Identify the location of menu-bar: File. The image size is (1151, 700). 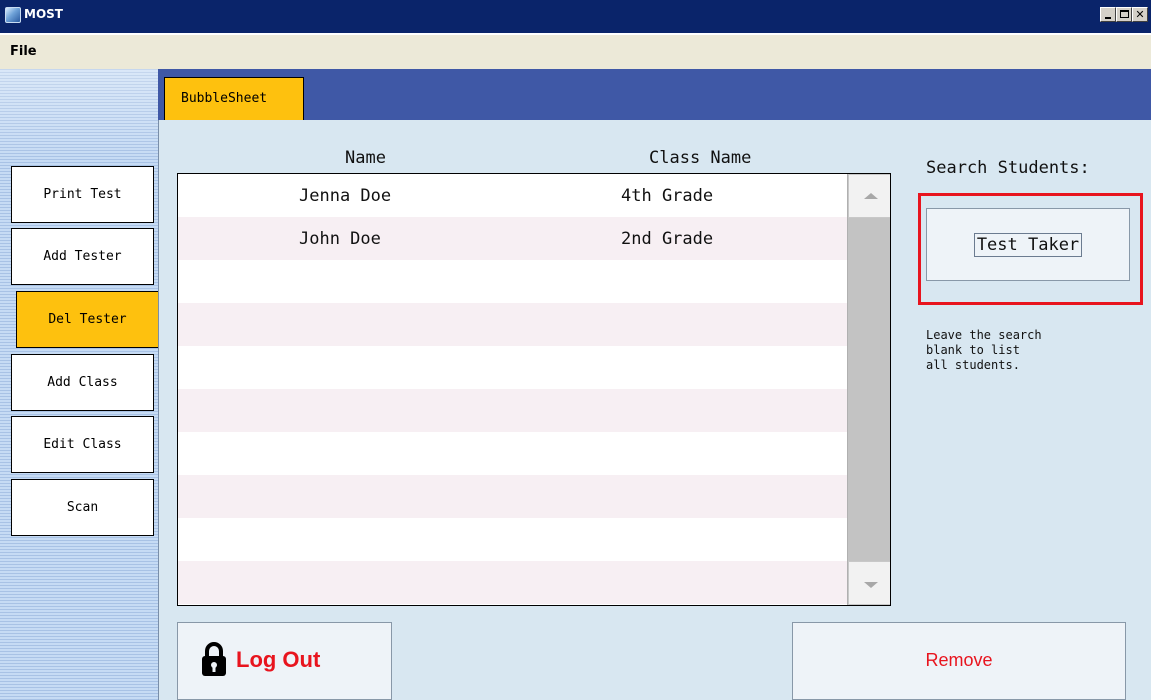
(575, 52).